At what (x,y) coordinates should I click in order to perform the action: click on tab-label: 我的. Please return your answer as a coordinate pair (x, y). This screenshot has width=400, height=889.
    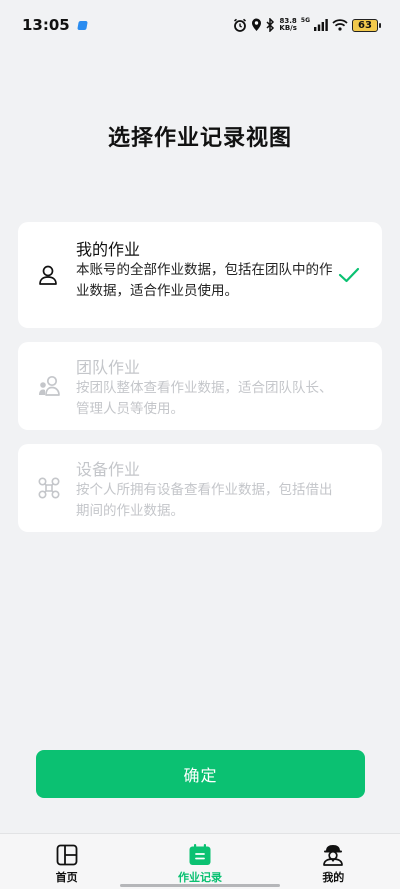
    Looking at the image, I should click on (333, 877).